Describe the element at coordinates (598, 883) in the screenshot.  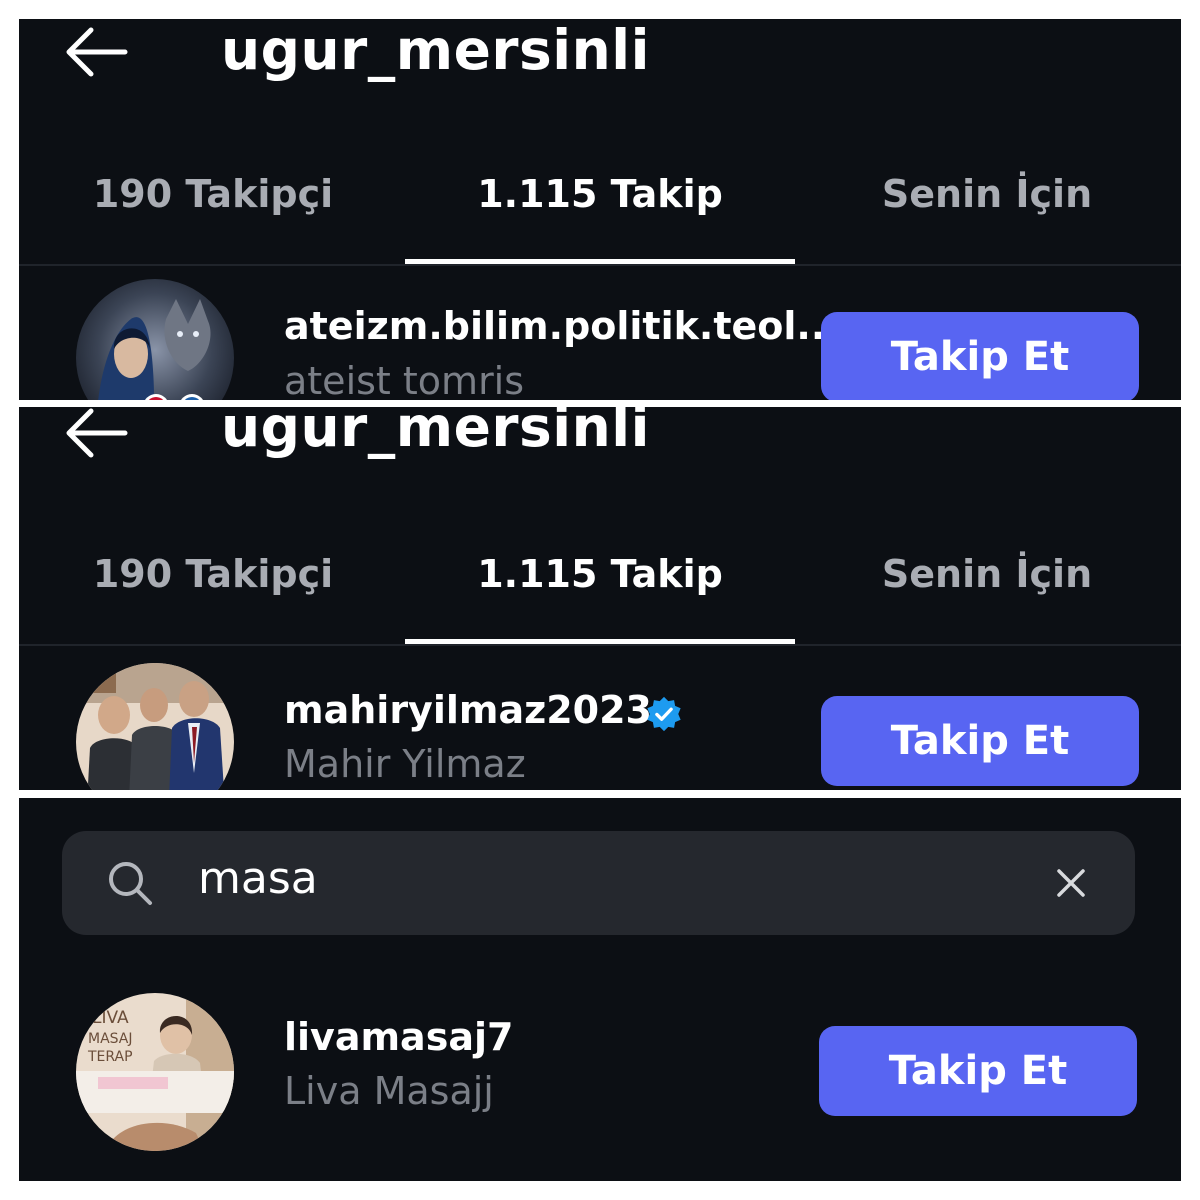
I see `search-bar: masa` at that location.